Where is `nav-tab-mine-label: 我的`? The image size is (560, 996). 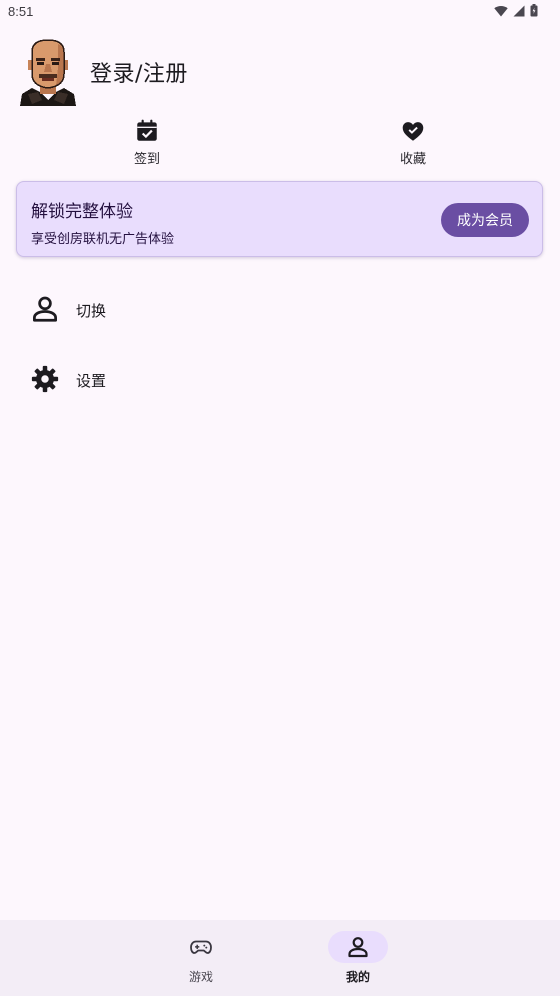
nav-tab-mine-label: 我的 is located at coordinates (357, 977).